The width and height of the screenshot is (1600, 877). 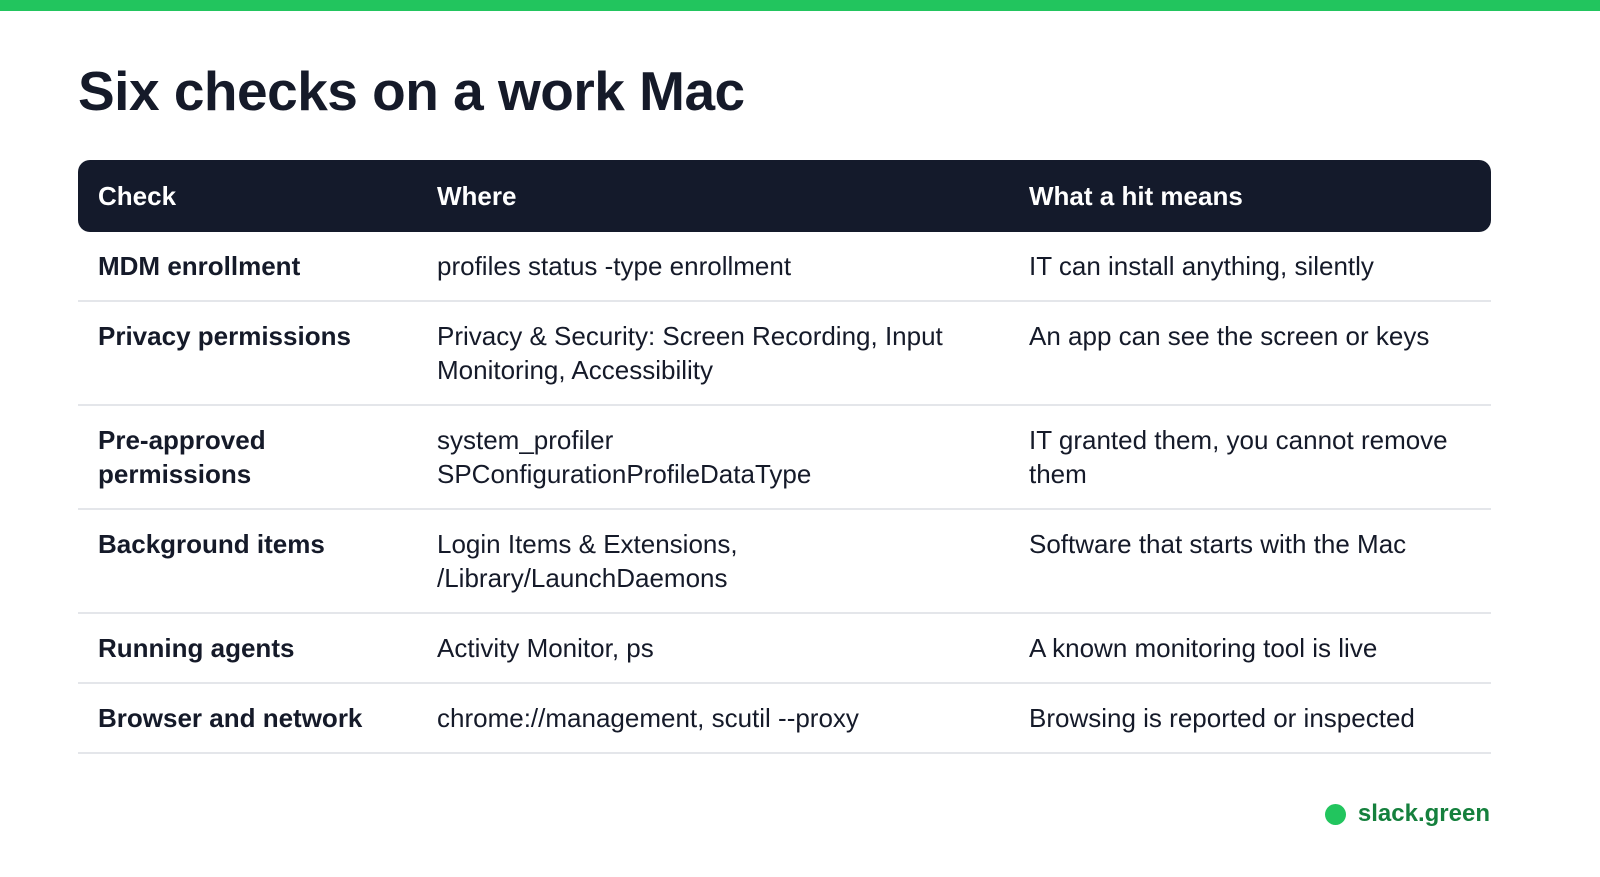 I want to click on where-cell: profiles status -type enrollment, so click(x=713, y=267).